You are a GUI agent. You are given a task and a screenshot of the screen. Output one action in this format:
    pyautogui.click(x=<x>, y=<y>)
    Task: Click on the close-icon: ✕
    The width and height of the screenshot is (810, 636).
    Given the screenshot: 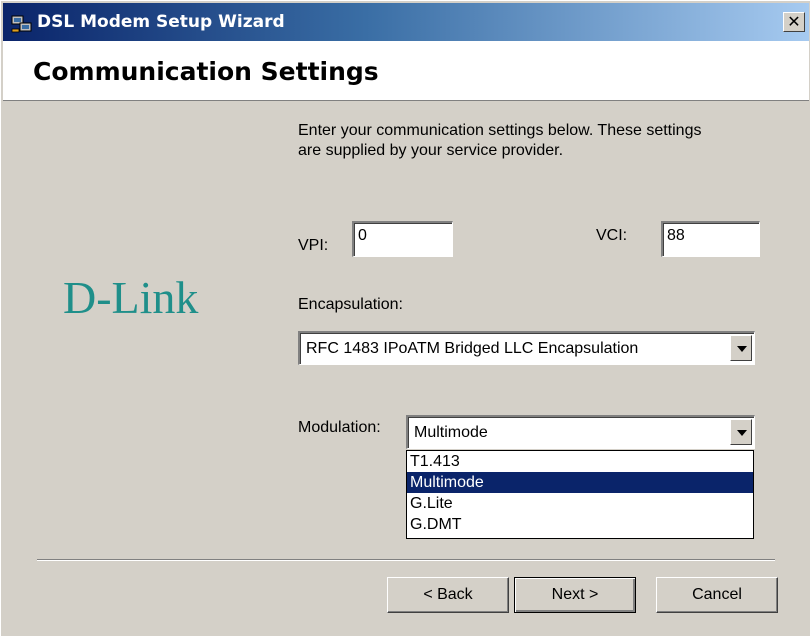 What is the action you would take?
    pyautogui.click(x=794, y=21)
    